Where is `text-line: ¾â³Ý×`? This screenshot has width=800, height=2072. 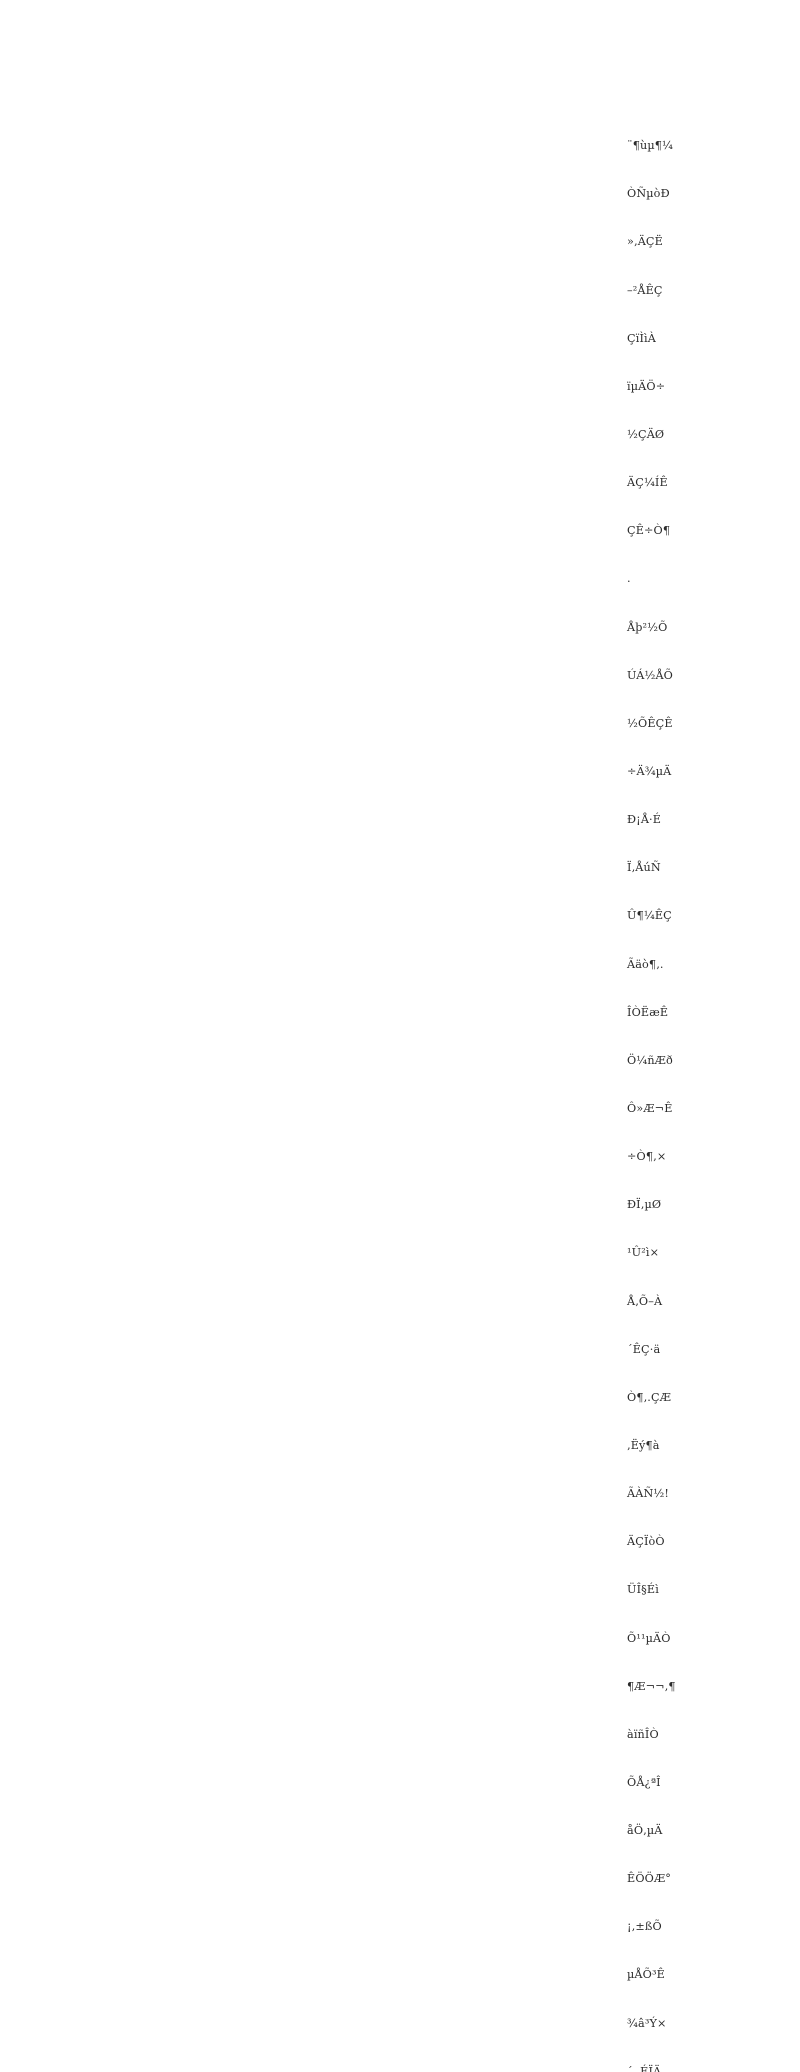 text-line: ¾â³Ý× is located at coordinates (647, 2023).